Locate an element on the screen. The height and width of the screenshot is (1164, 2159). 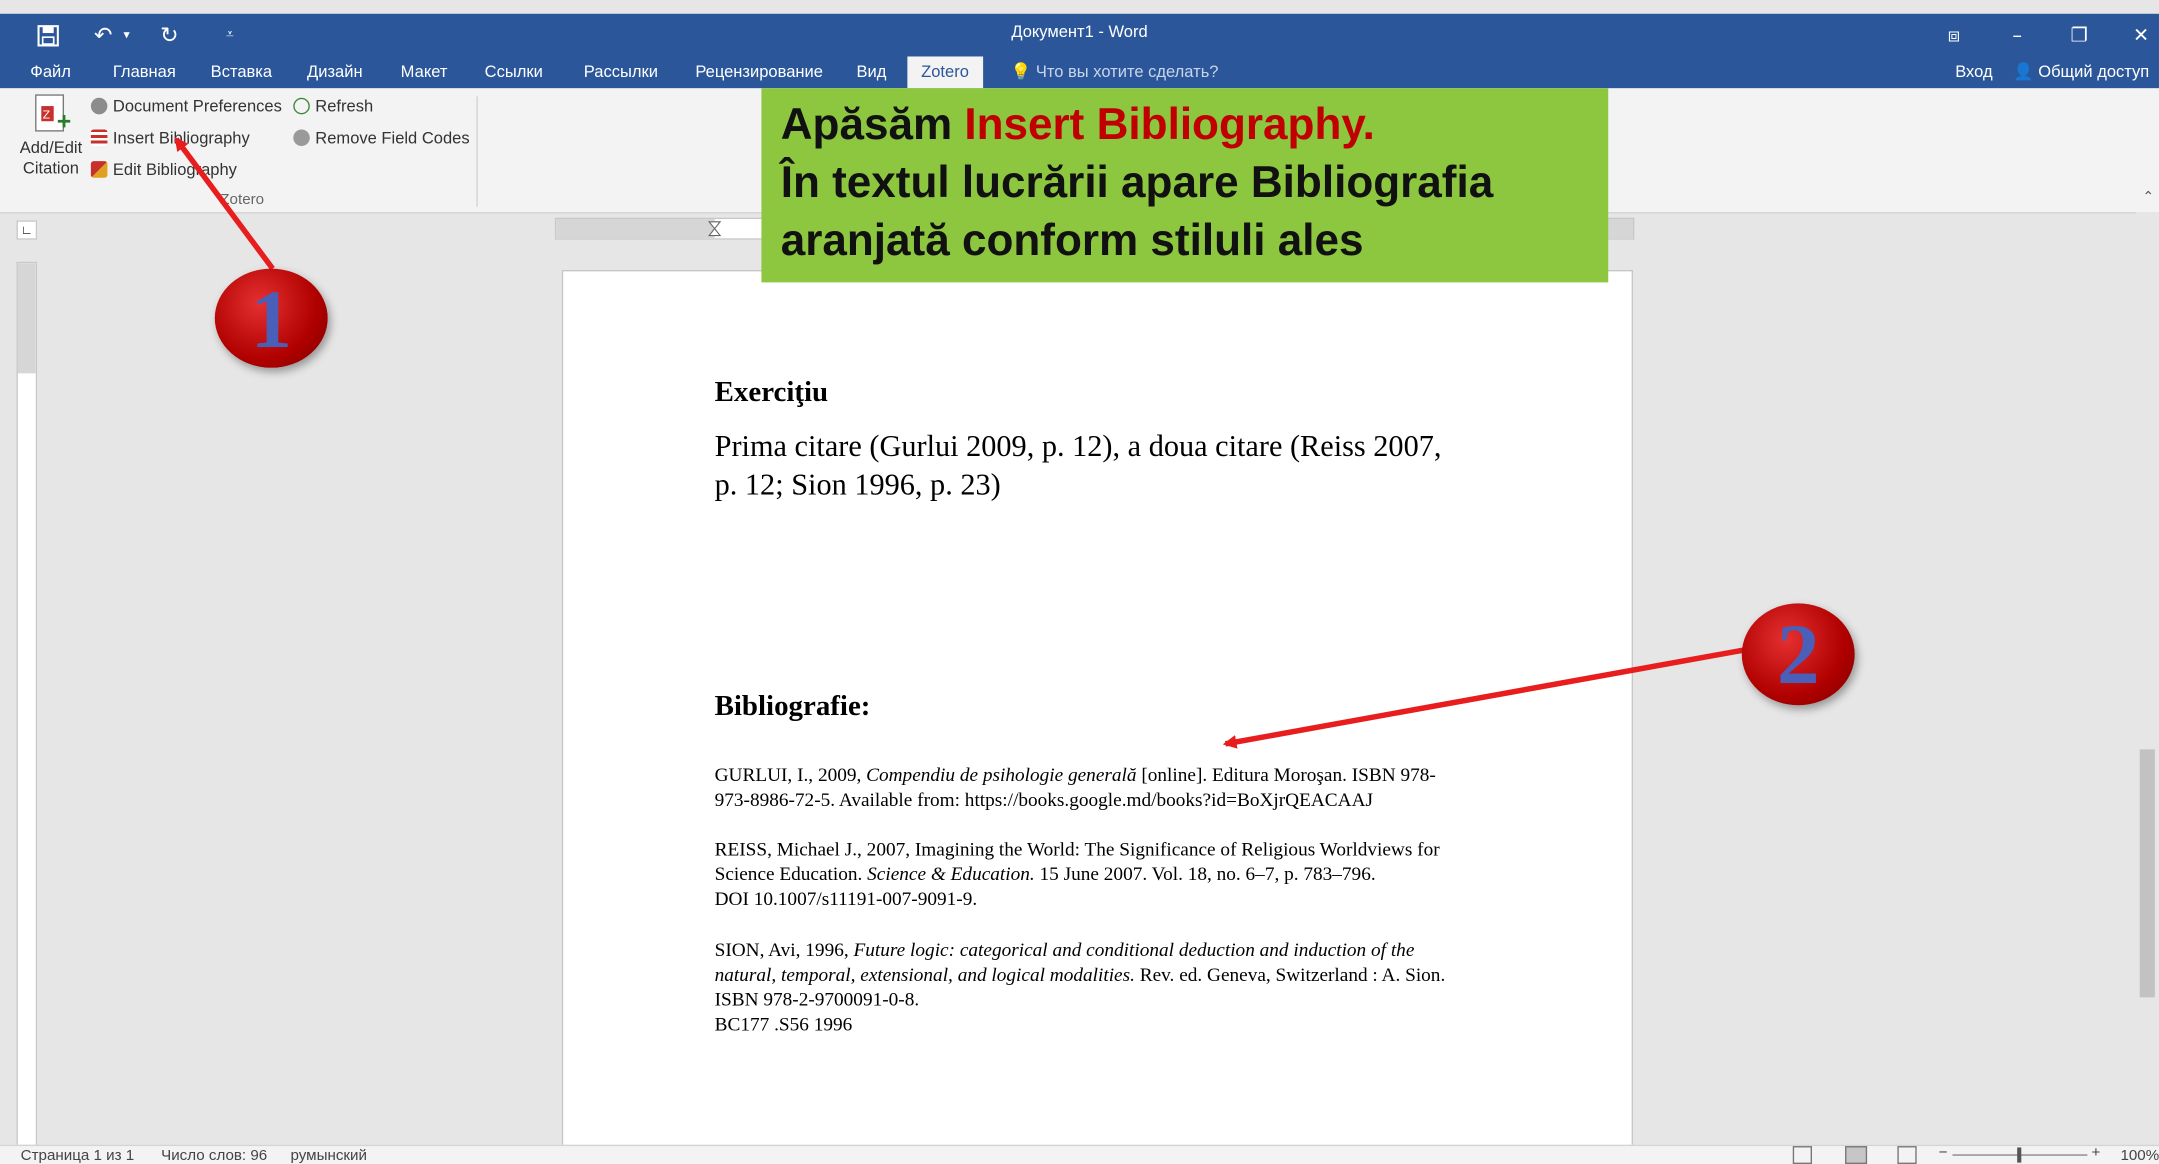
zoom-out-icon: − is located at coordinates (1943, 1153).